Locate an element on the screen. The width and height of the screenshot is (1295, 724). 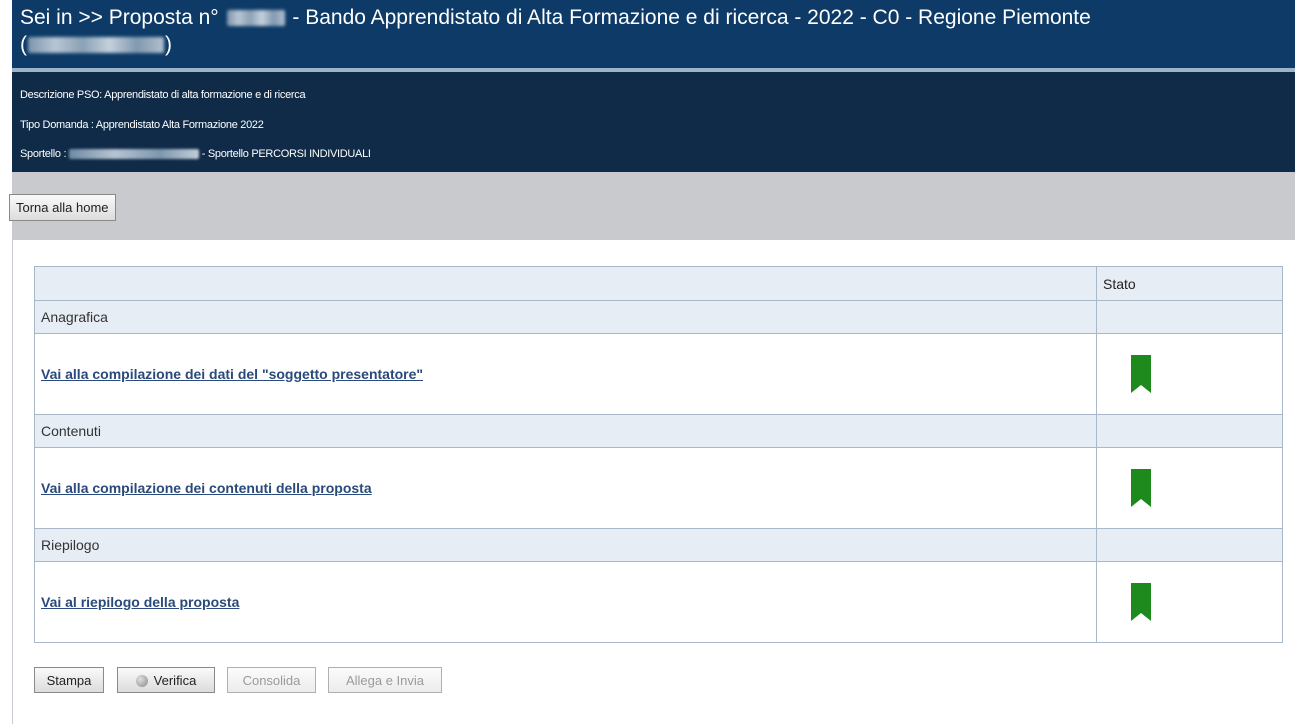
section-row-contenuti: Contenuti is located at coordinates (658, 431).